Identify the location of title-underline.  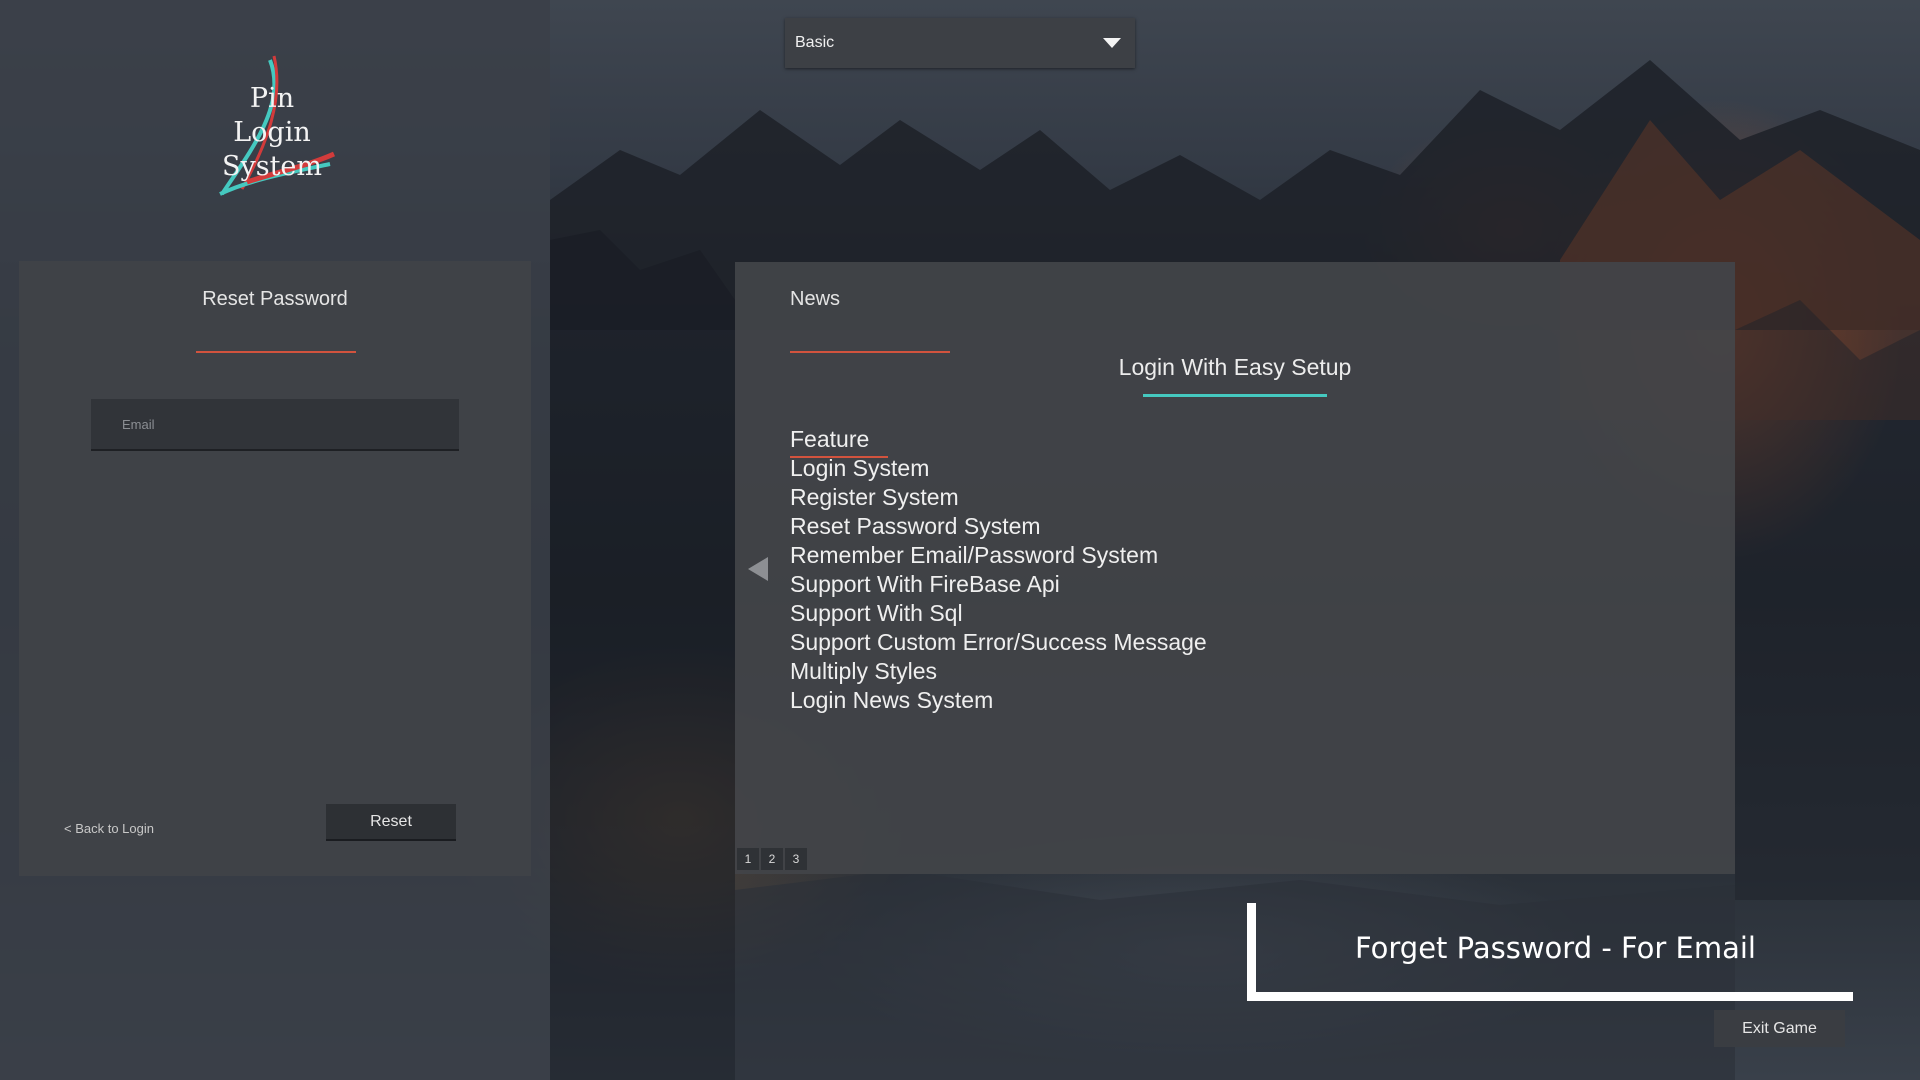
(276, 352).